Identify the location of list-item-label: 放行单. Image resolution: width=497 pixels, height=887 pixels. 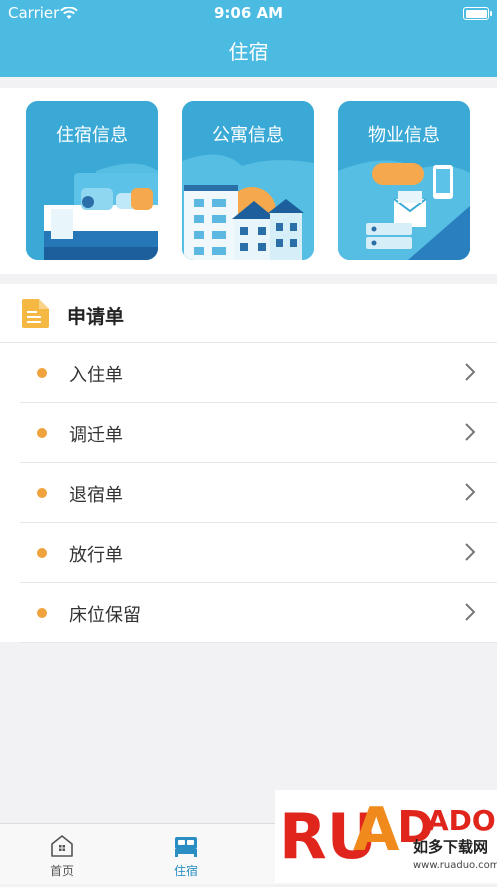
(96, 555).